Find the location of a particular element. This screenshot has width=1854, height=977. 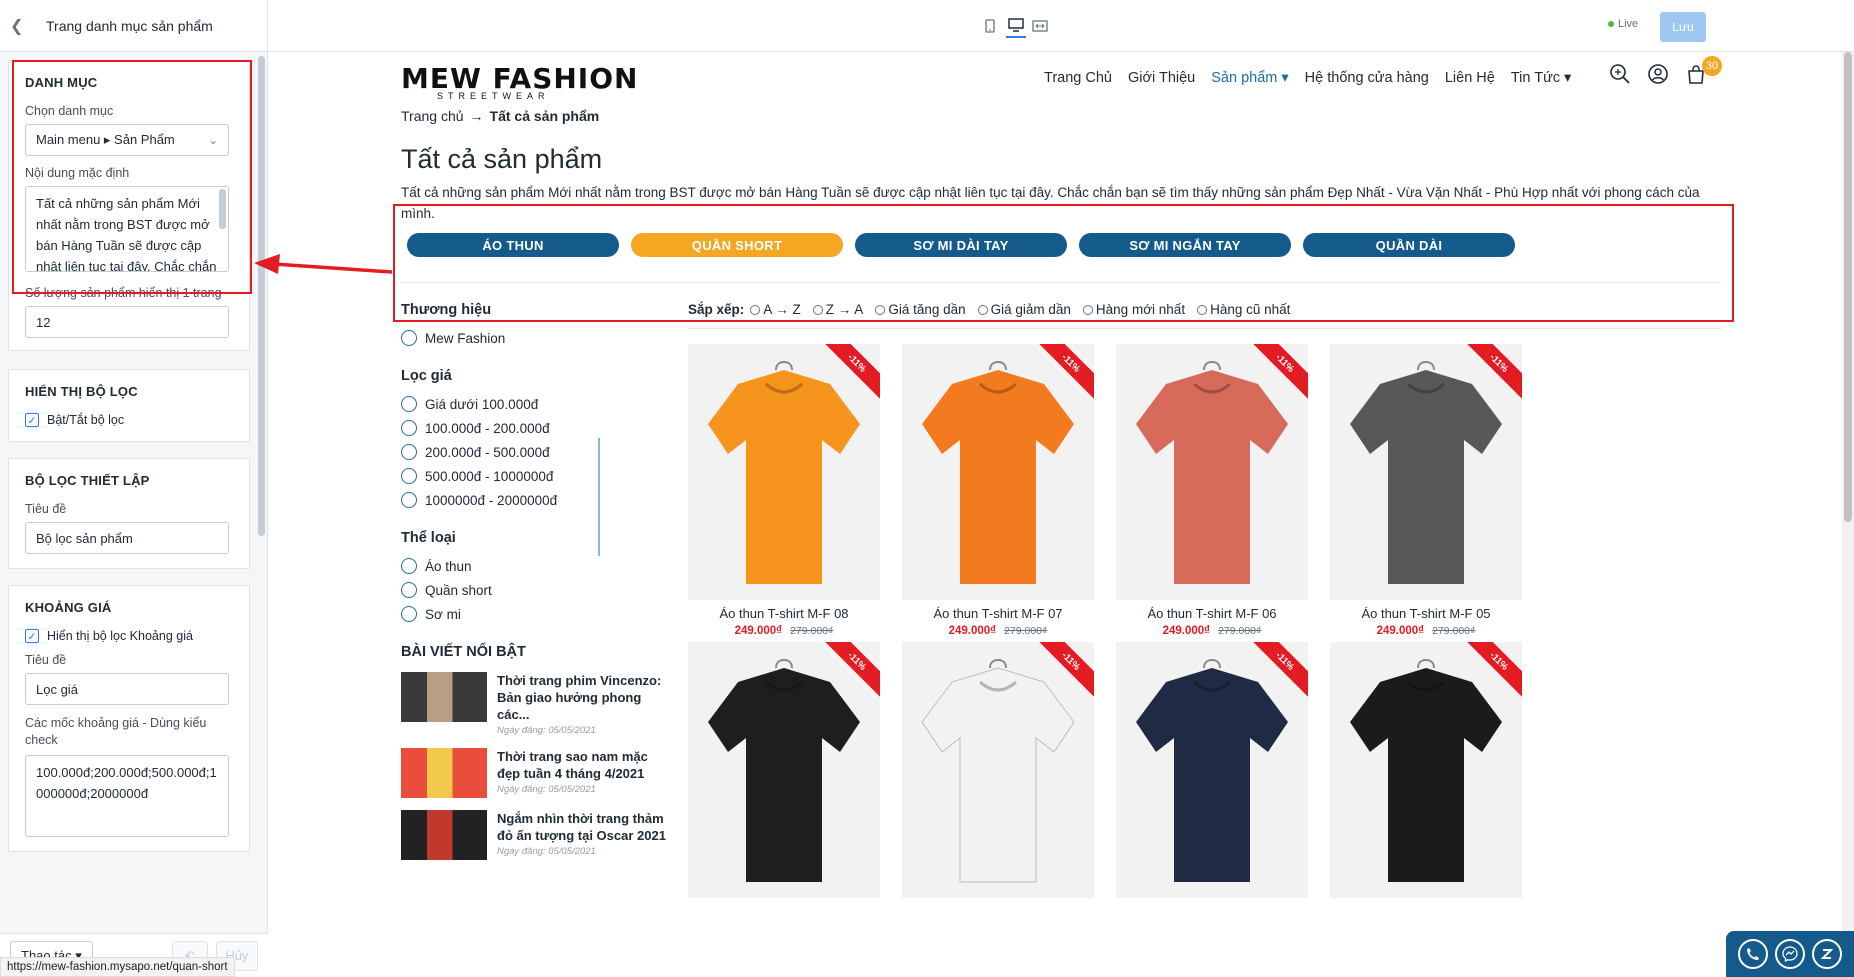

messenger-icon is located at coordinates (1789, 954).